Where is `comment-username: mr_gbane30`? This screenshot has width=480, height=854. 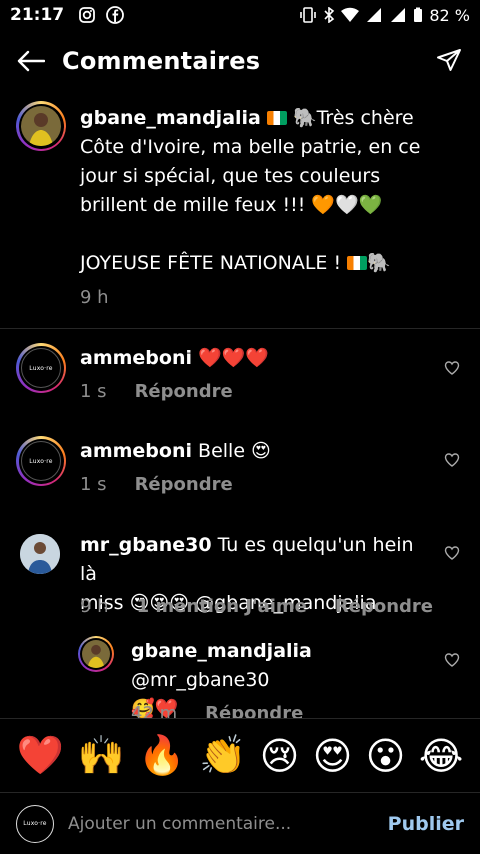 comment-username: mr_gbane30 is located at coordinates (146, 545).